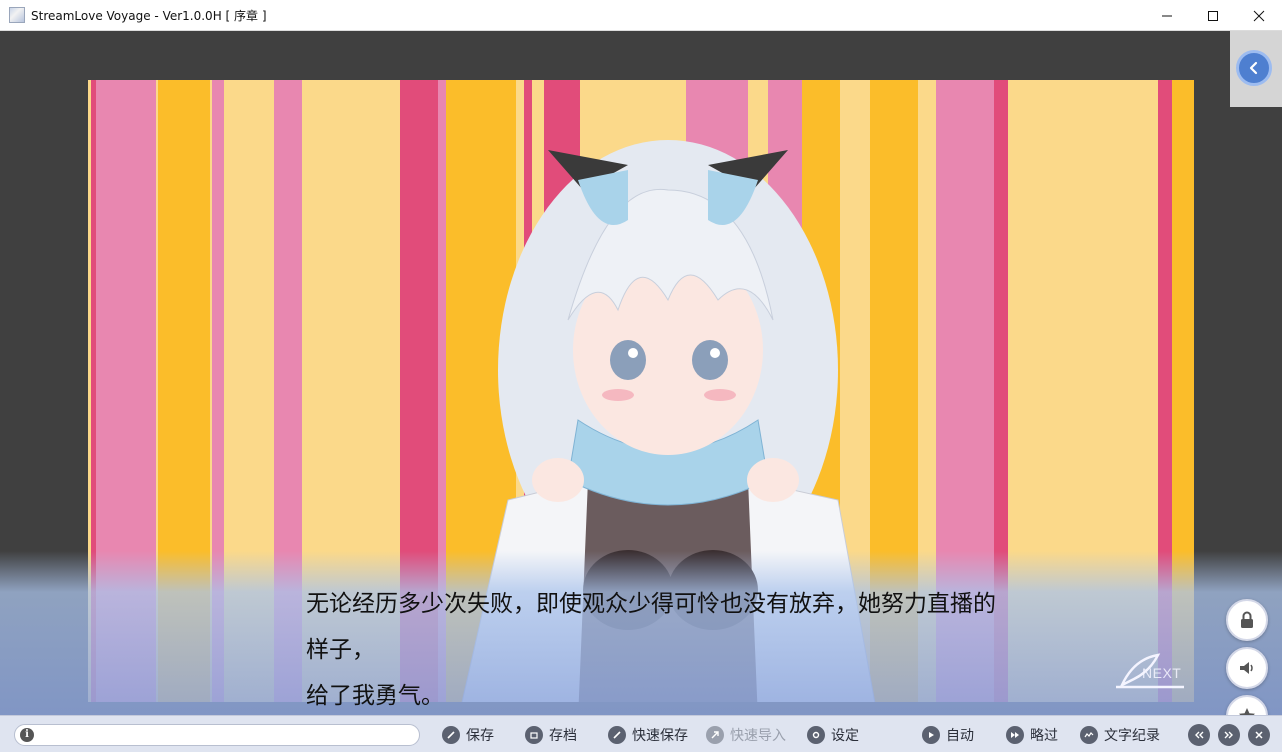 The image size is (1282, 752). I want to click on settings-label: 设定, so click(845, 736).